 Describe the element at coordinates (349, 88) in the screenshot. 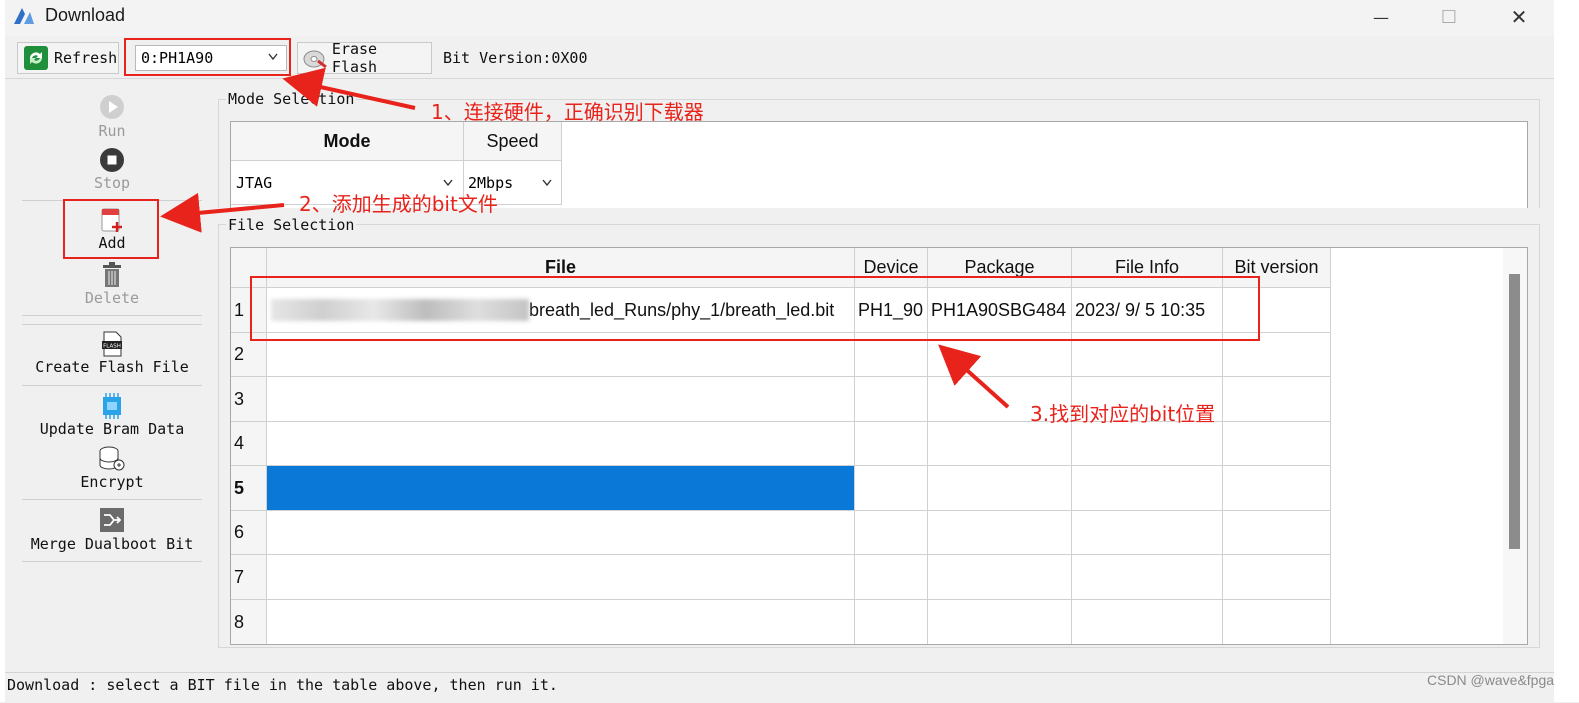

I see `arrow-to-device-select` at that location.